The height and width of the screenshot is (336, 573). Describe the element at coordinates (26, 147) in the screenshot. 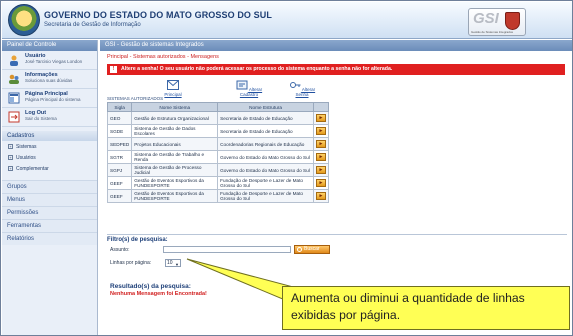

I see `cadastro-item-label: Sistemas` at that location.